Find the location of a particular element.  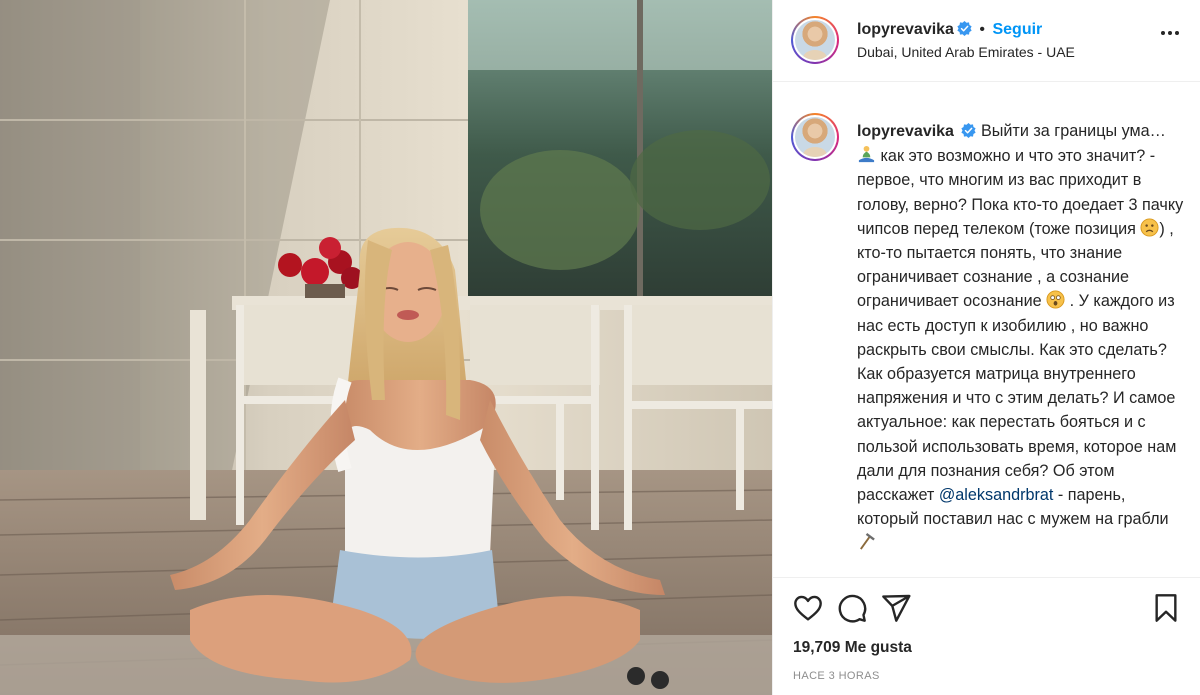

post-actions: 19,709 Me gusta HACE 3 HORAS is located at coordinates (986, 636).